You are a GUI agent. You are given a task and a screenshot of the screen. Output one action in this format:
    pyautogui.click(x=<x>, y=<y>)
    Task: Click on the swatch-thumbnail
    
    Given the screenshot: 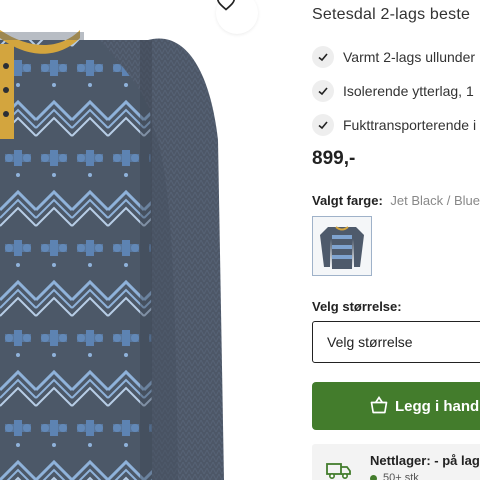 What is the action you would take?
    pyautogui.click(x=342, y=247)
    